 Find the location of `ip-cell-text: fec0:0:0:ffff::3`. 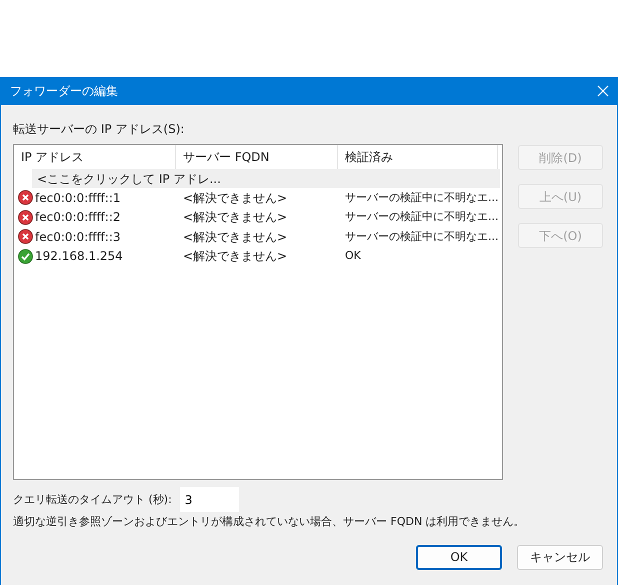

ip-cell-text: fec0:0:0:ffff::3 is located at coordinates (77, 237).